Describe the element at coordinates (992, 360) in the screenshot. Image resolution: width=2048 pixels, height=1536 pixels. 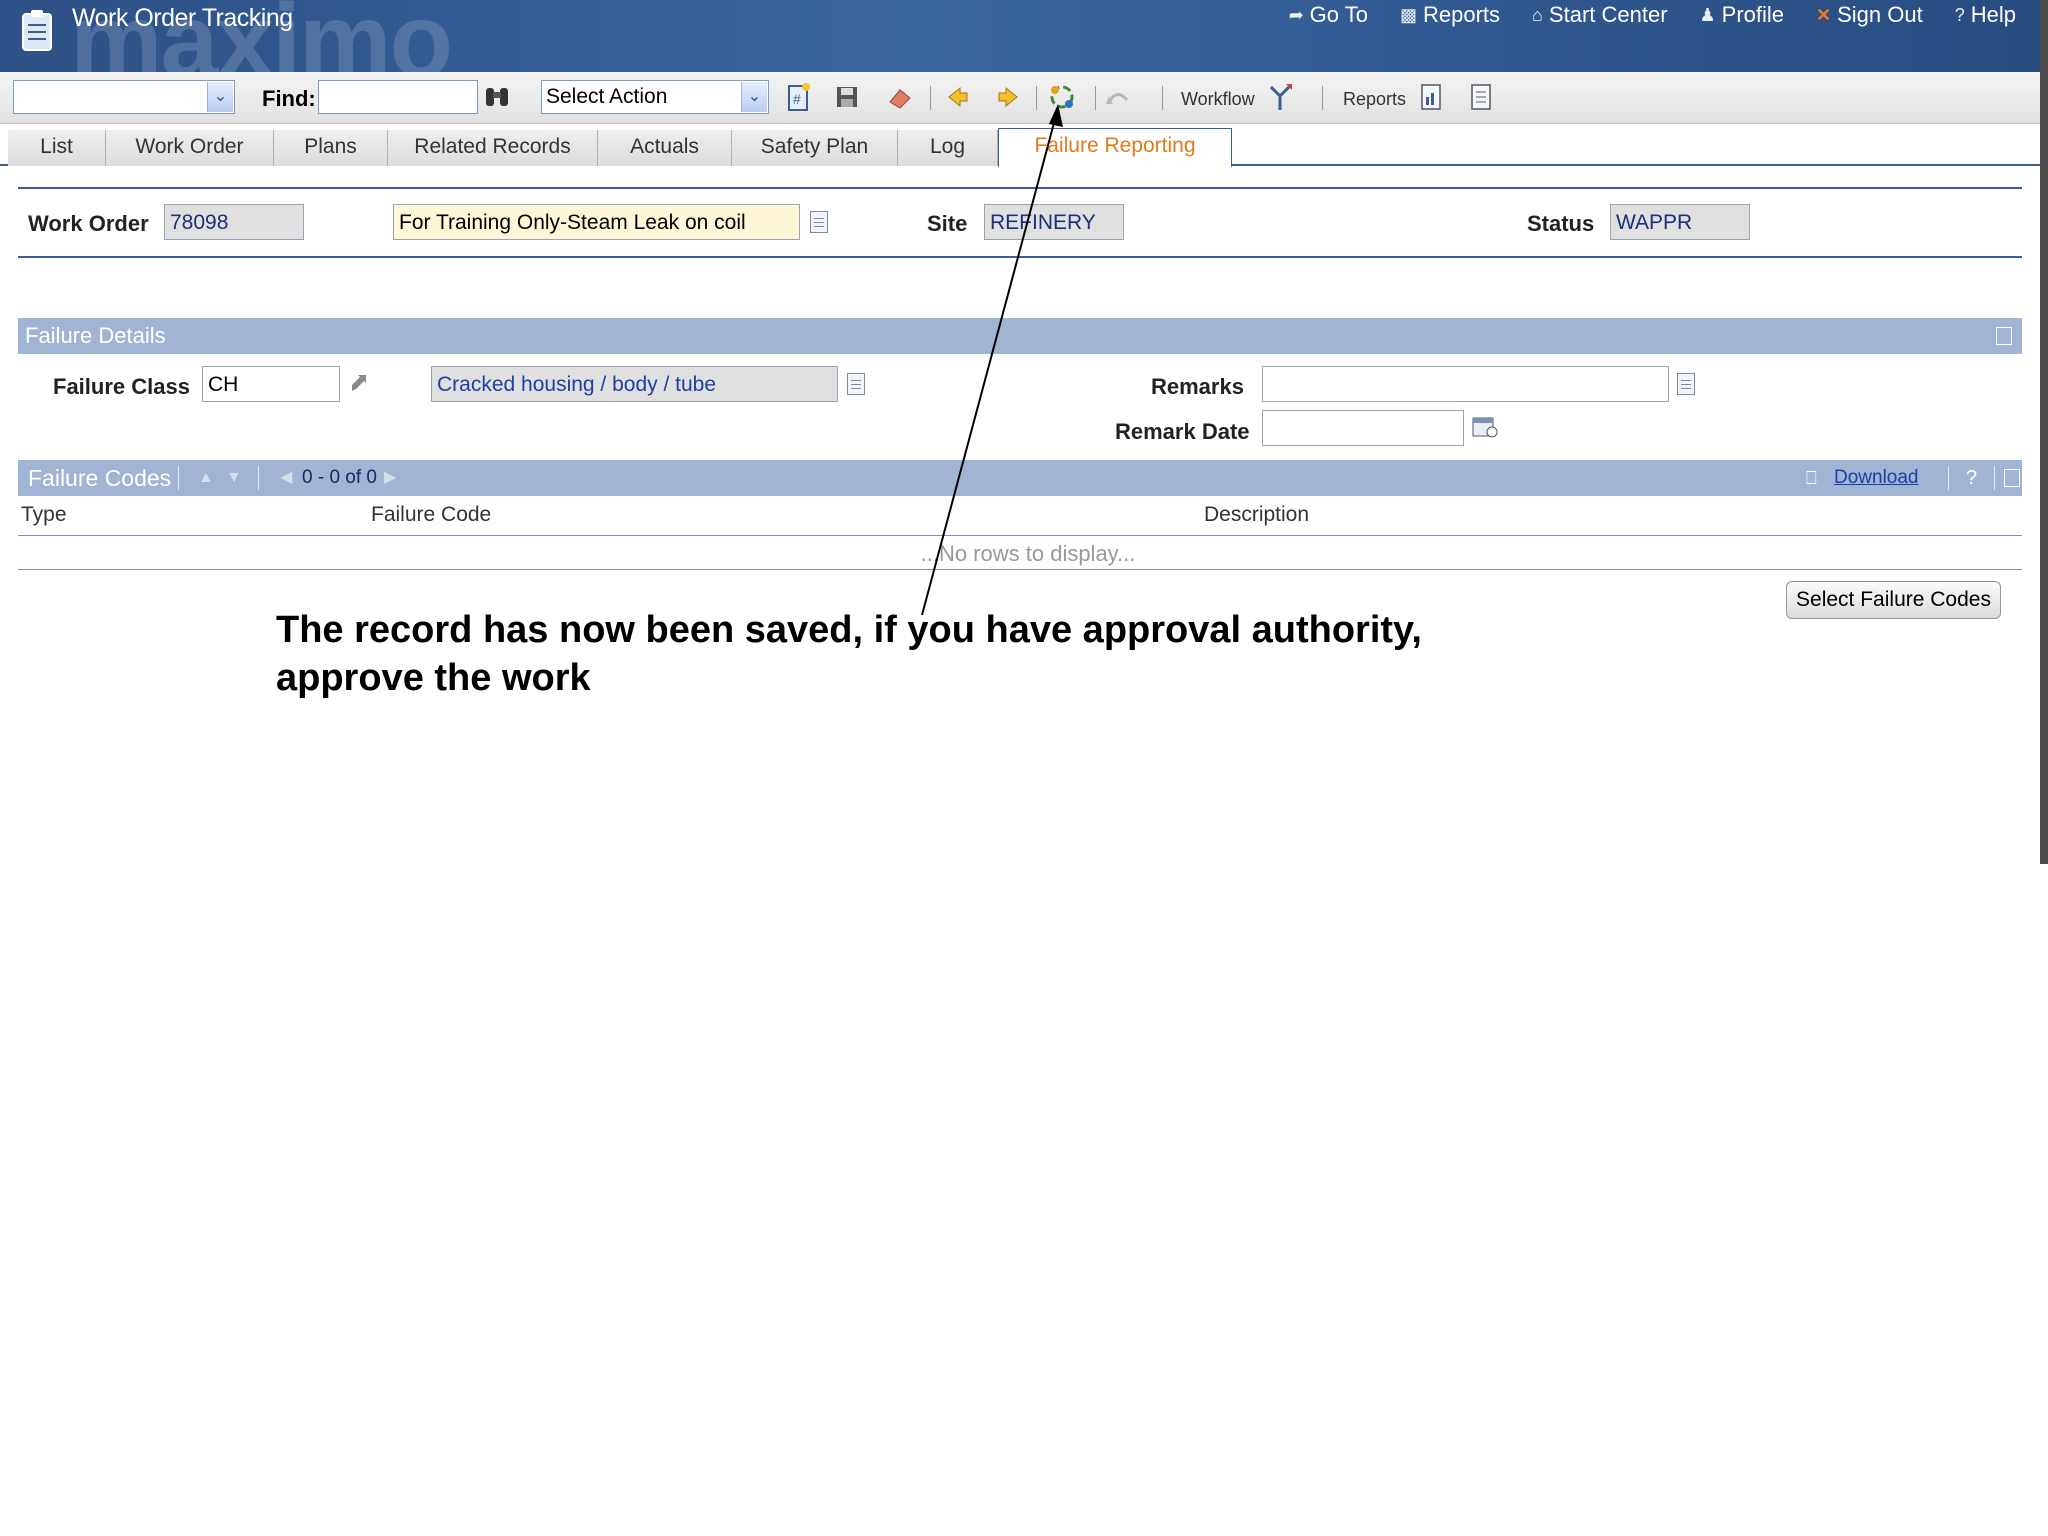
I see `annotation-arrow` at that location.